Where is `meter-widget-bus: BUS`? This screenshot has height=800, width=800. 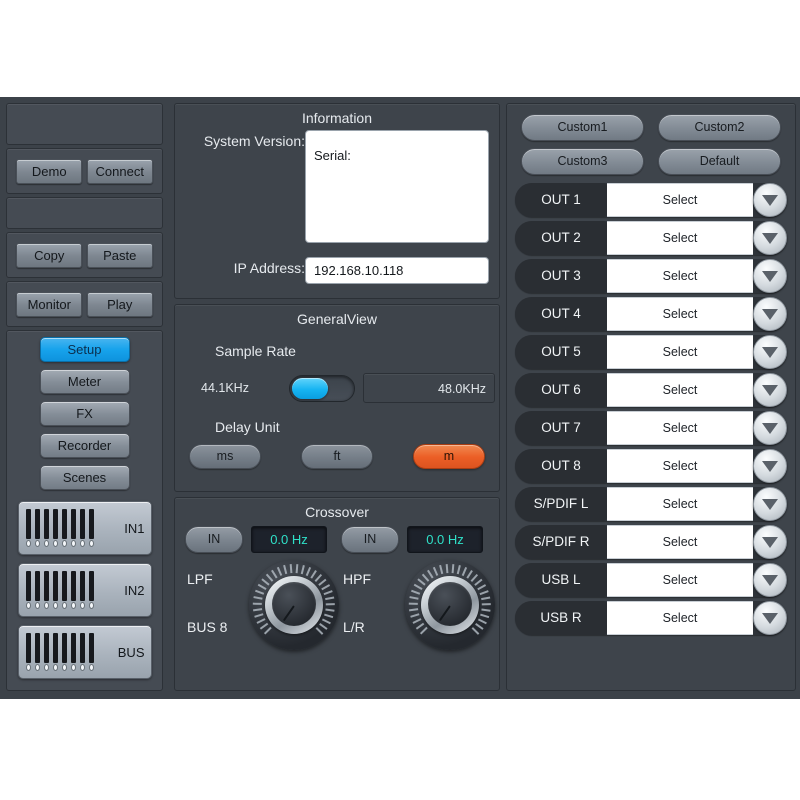
meter-widget-bus: BUS is located at coordinates (84, 652).